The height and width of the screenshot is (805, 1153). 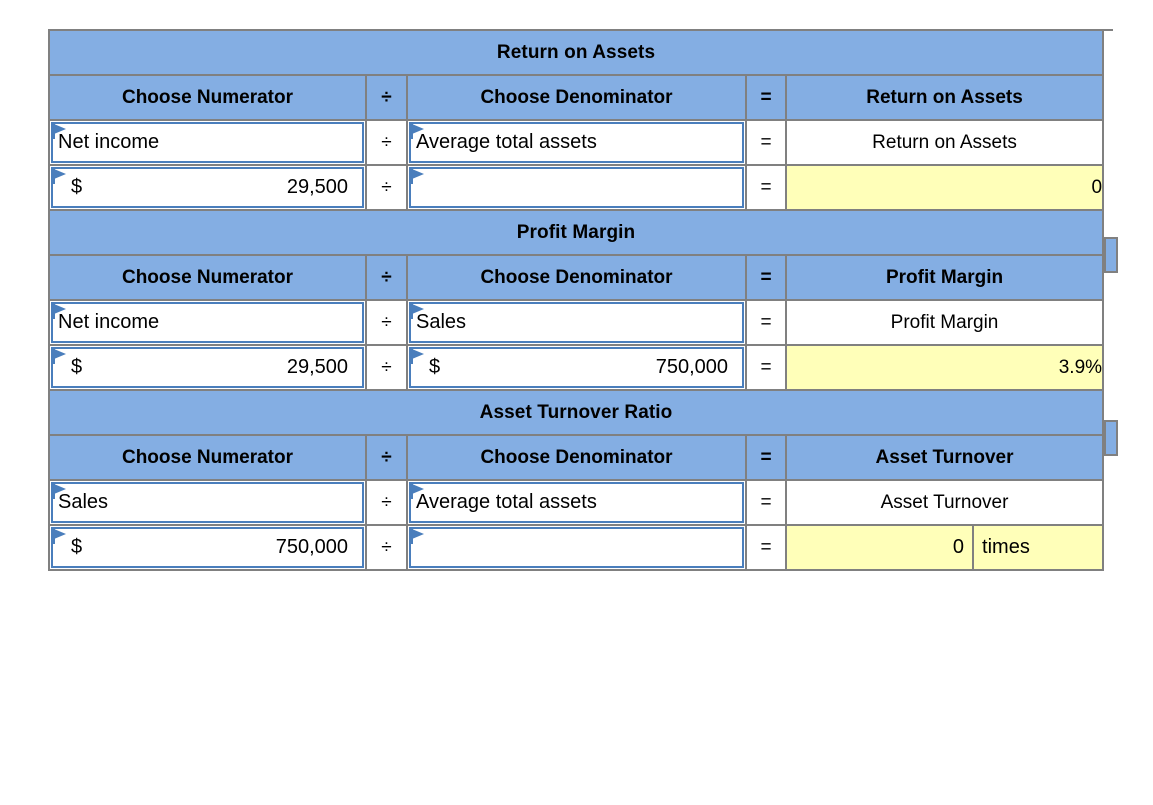 I want to click on equals-operator-header-roa: =, so click(x=766, y=97).